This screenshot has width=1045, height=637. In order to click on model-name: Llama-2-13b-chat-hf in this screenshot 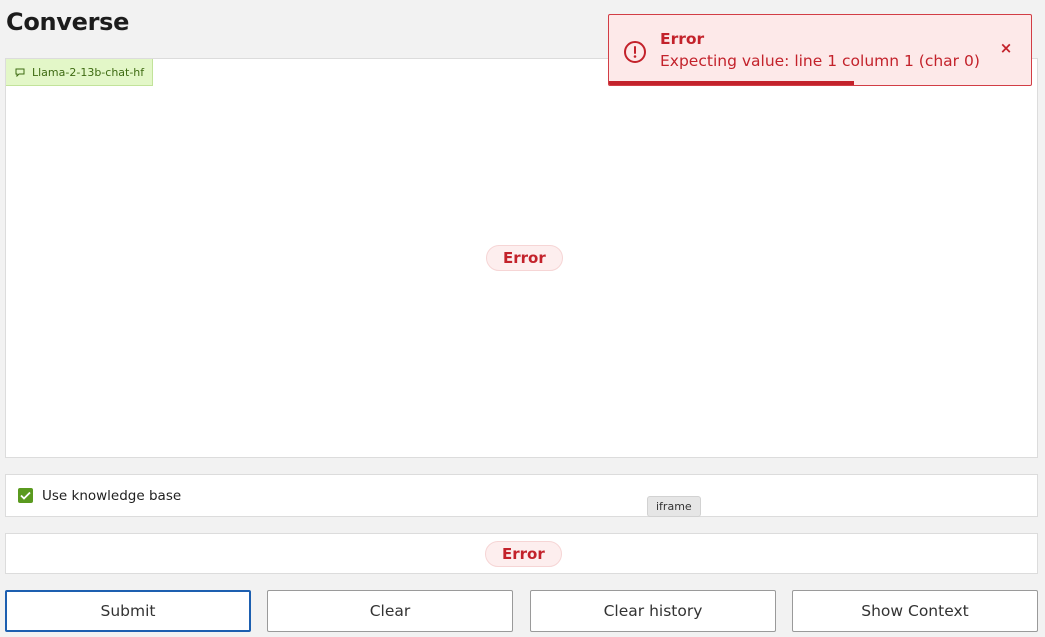, I will do `click(88, 72)`.